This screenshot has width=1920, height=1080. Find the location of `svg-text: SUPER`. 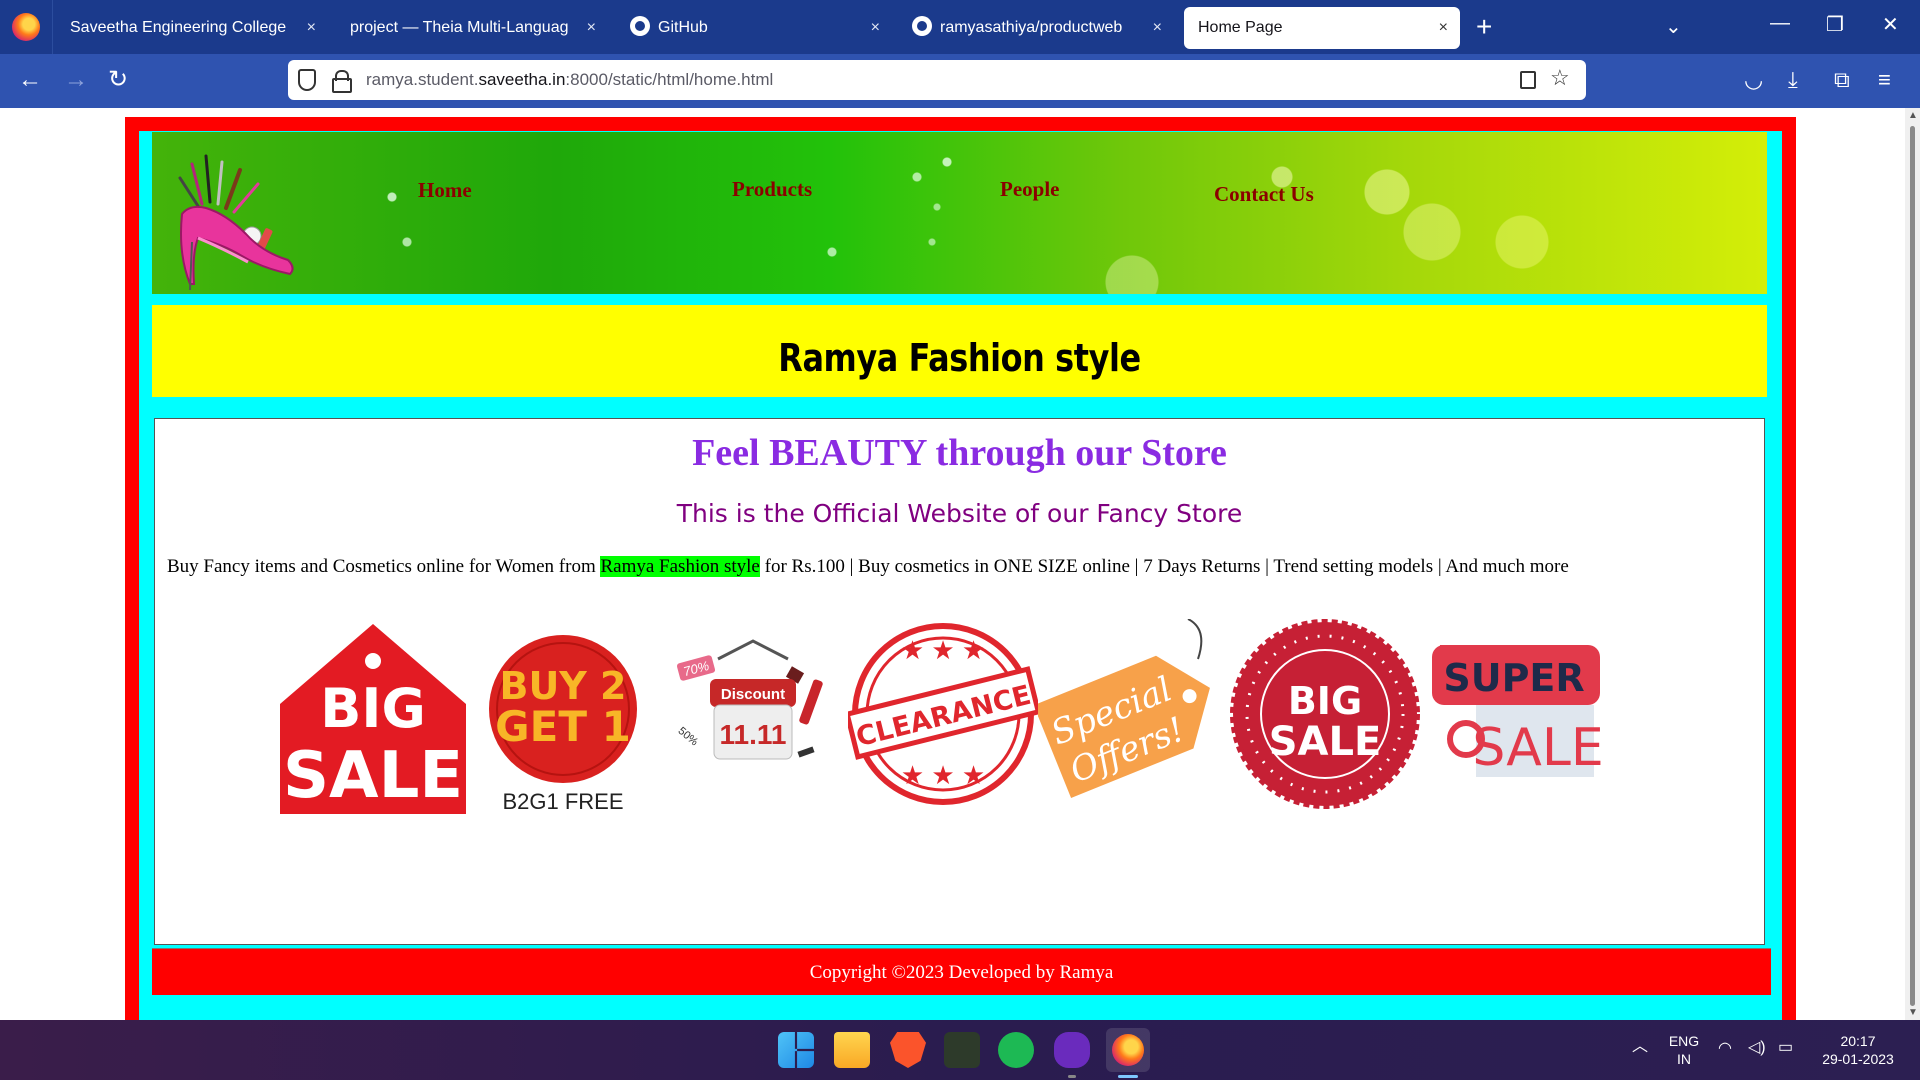

svg-text: SUPER is located at coordinates (1513, 678).